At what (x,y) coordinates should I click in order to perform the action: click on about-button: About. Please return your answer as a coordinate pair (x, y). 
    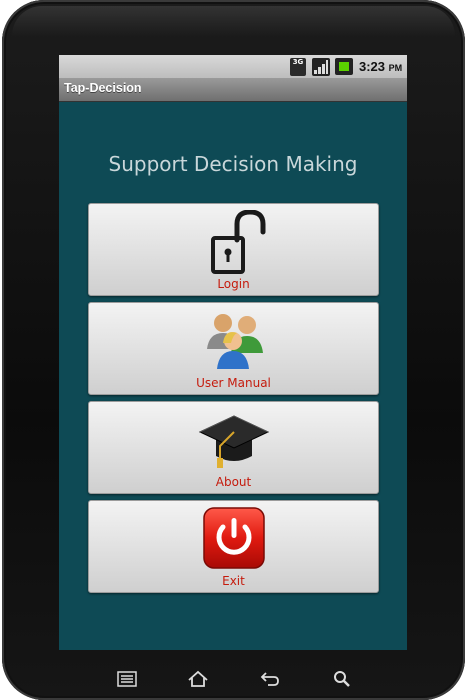
    Looking at the image, I should click on (233, 447).